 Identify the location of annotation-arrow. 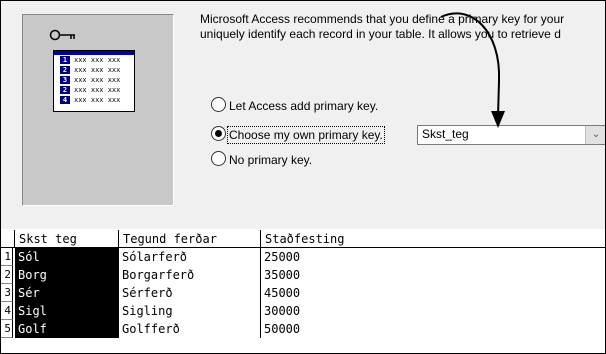
(472, 70).